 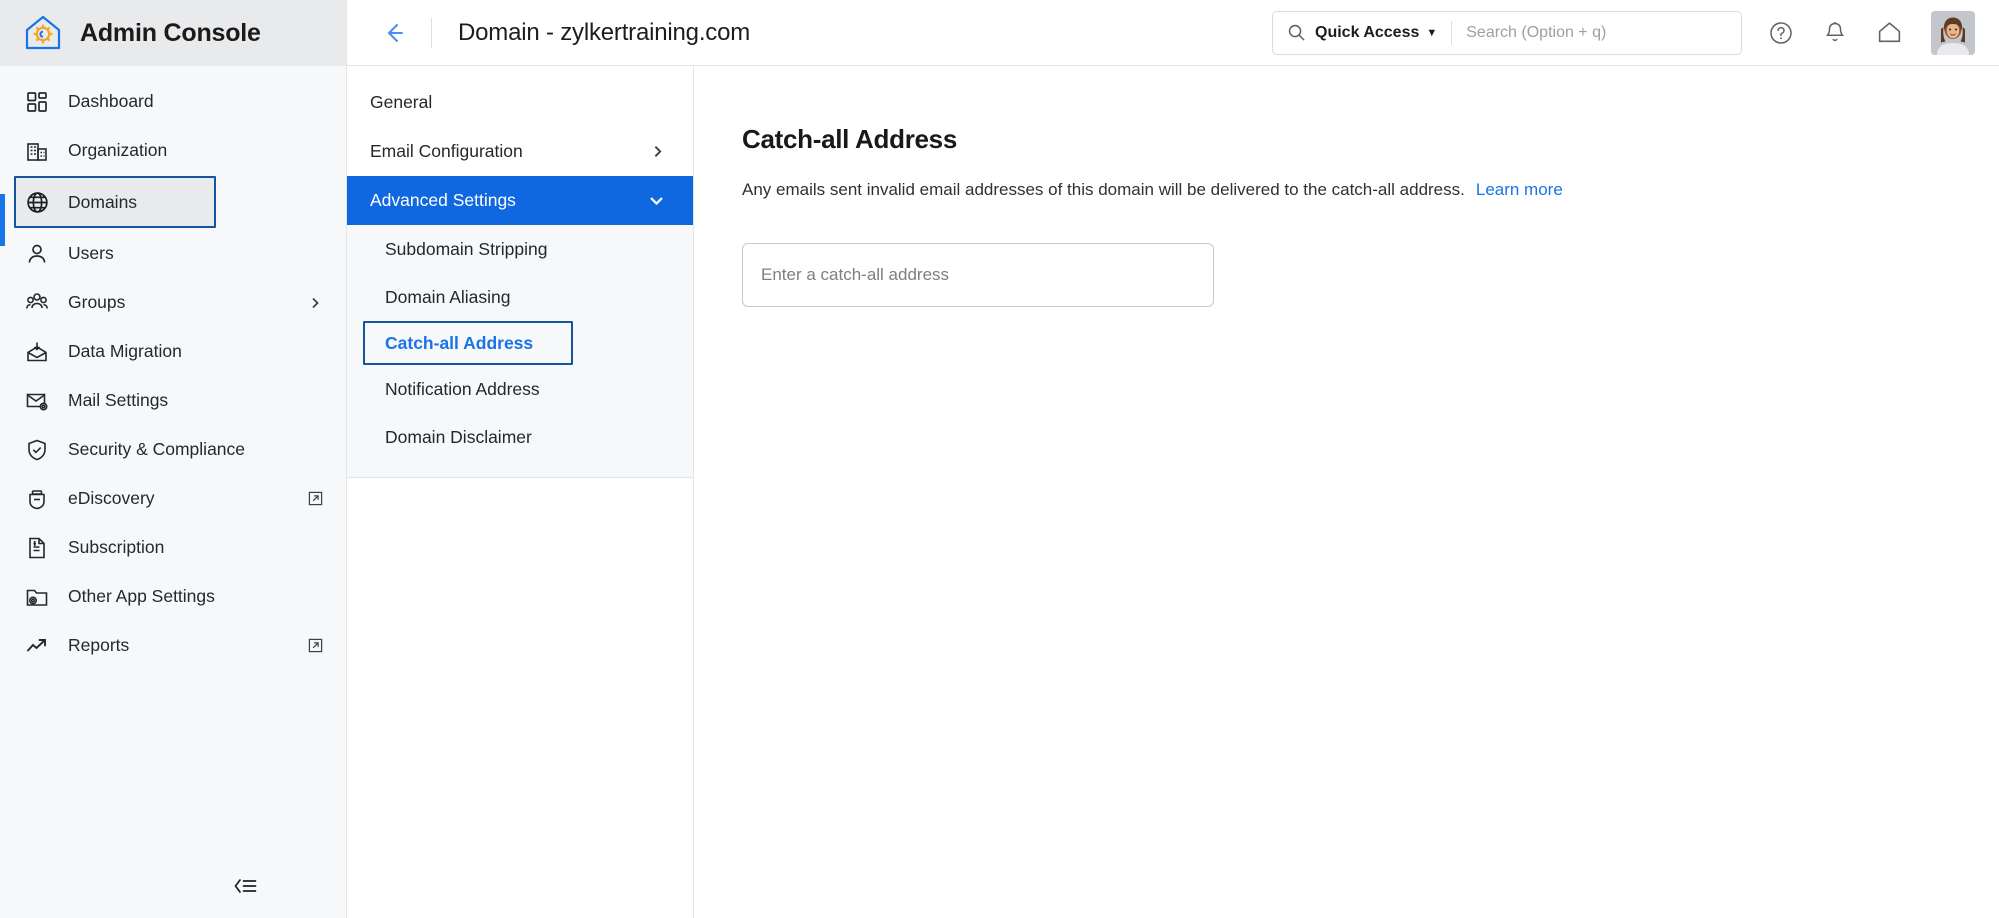 I want to click on avatar, so click(x=1953, y=32).